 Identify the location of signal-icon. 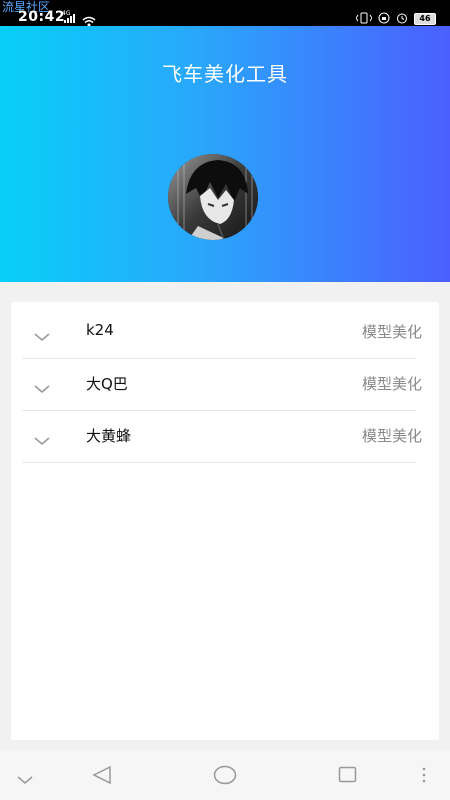
(70, 18).